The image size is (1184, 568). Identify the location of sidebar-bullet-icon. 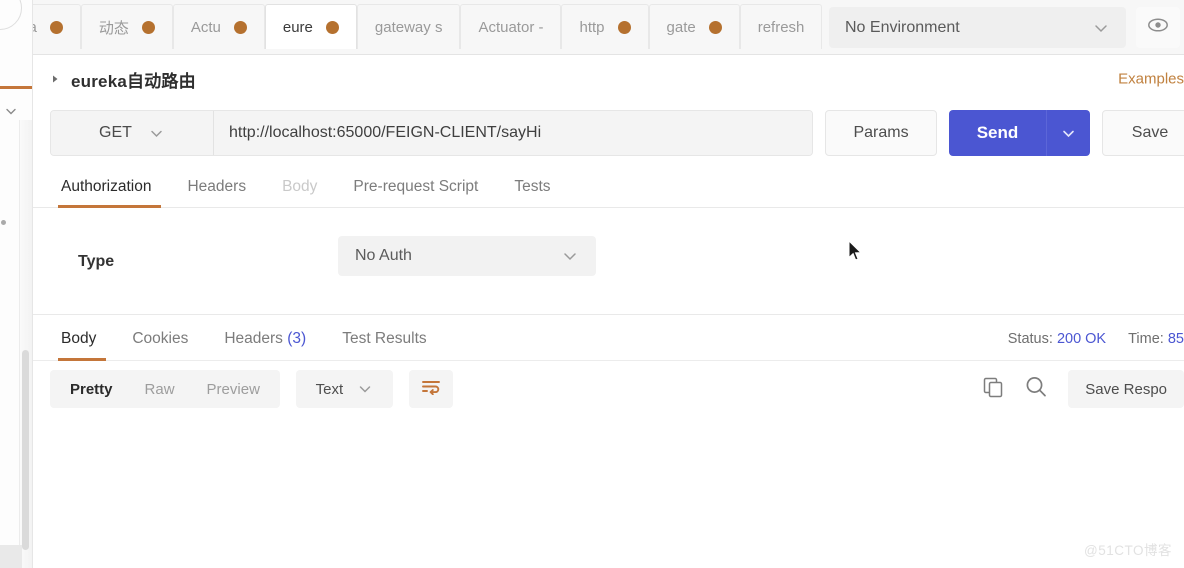
(3, 222).